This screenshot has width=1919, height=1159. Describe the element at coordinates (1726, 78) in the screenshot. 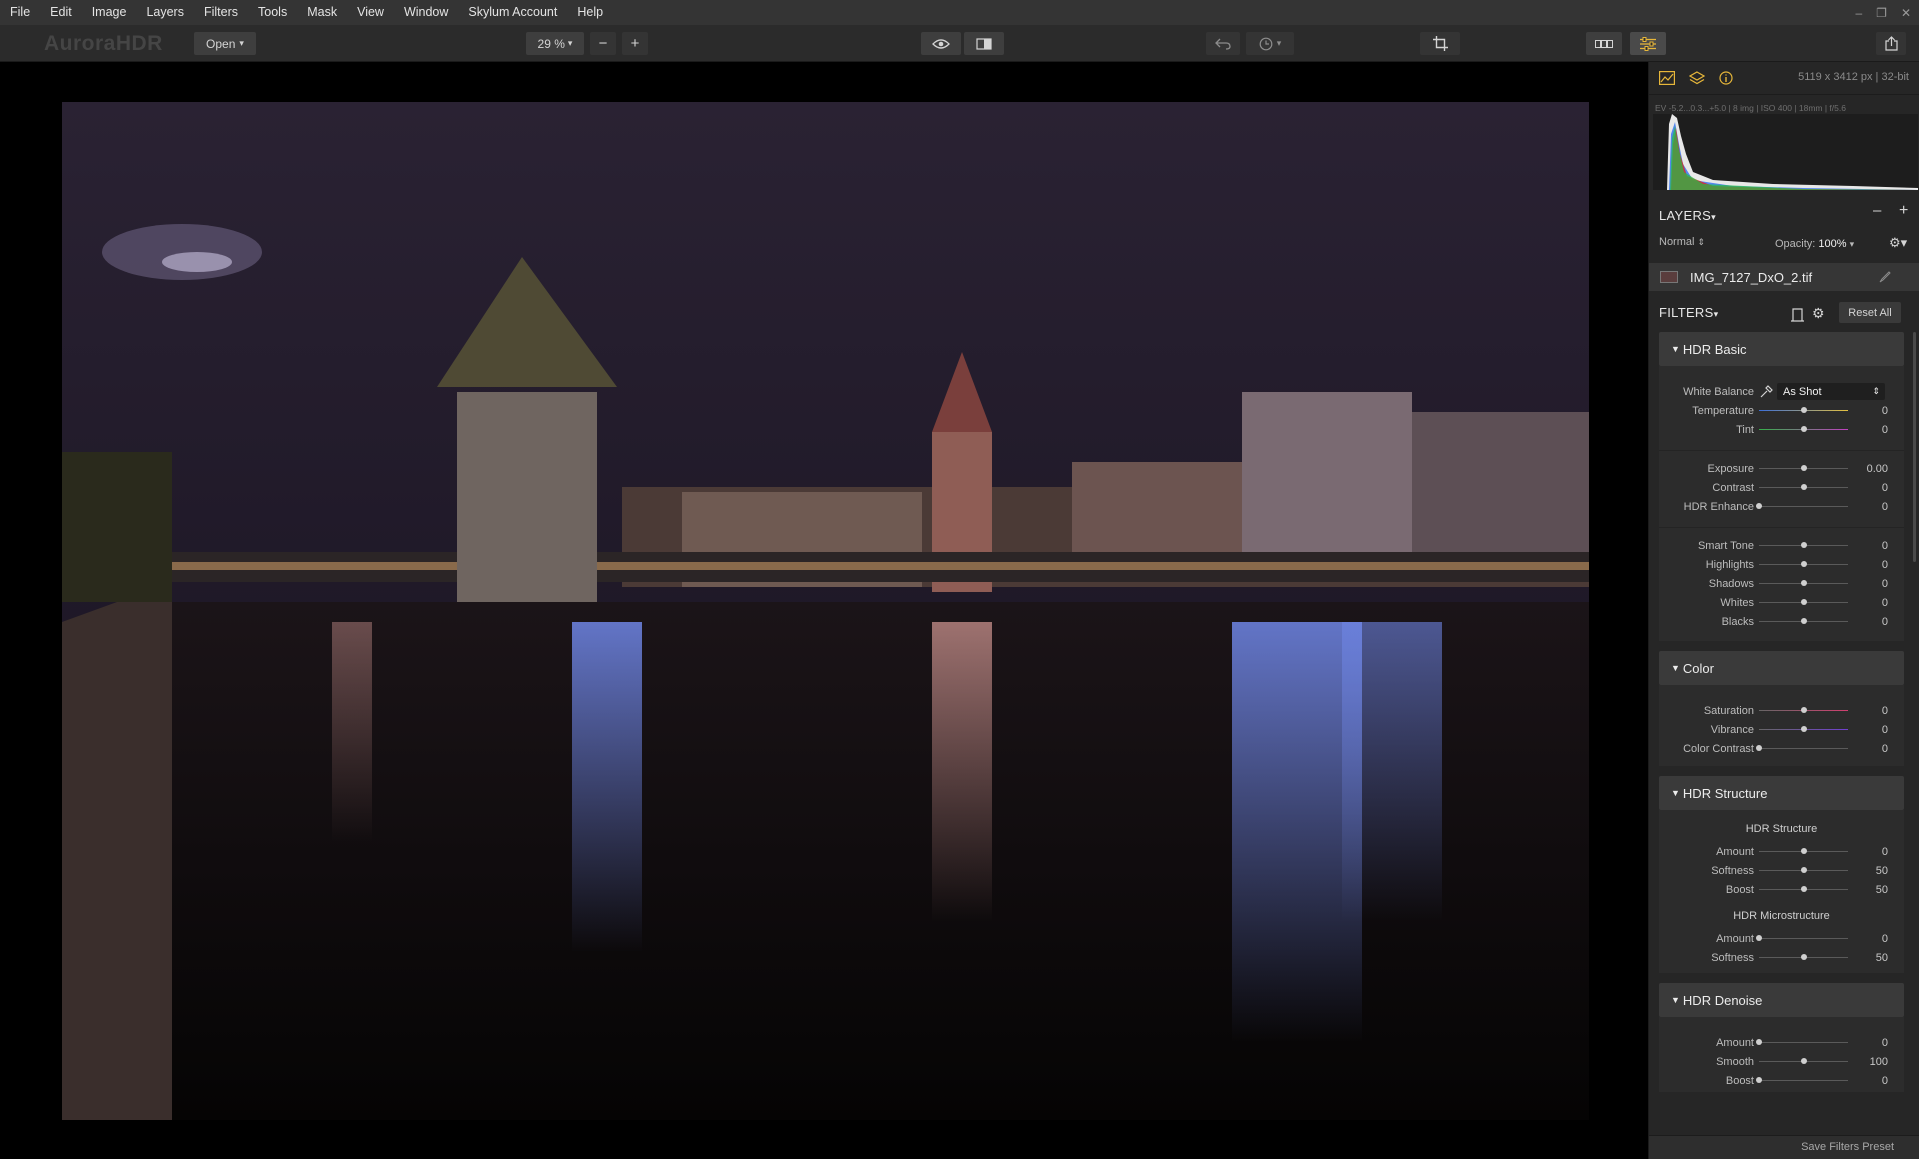

I see `info-tab-icon` at that location.